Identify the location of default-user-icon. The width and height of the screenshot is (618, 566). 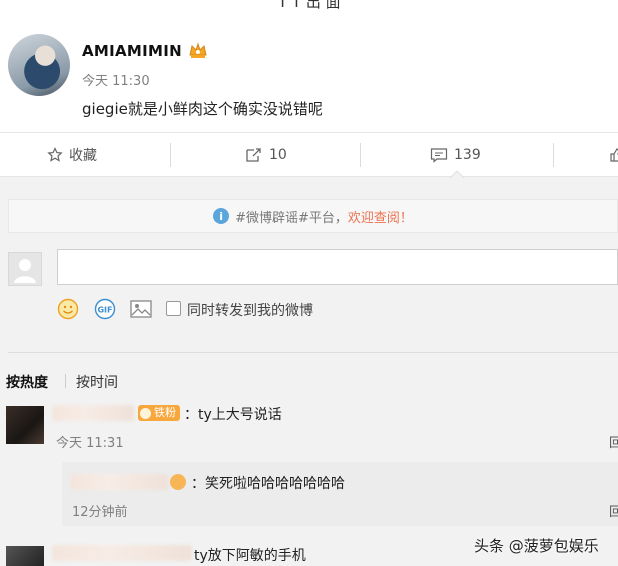
(25, 271).